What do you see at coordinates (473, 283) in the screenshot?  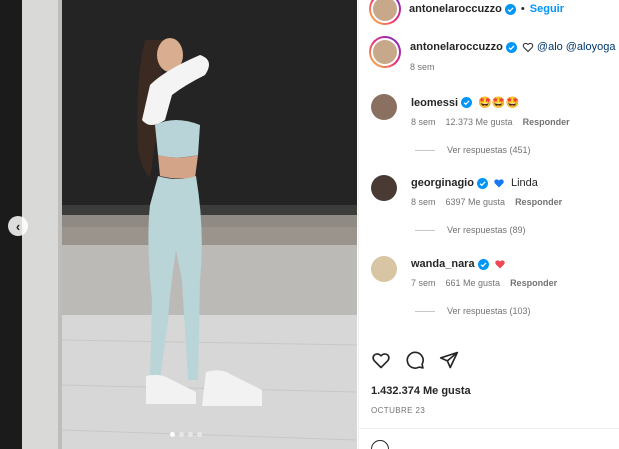 I see `comment-likes: 661 Me gusta` at bounding box center [473, 283].